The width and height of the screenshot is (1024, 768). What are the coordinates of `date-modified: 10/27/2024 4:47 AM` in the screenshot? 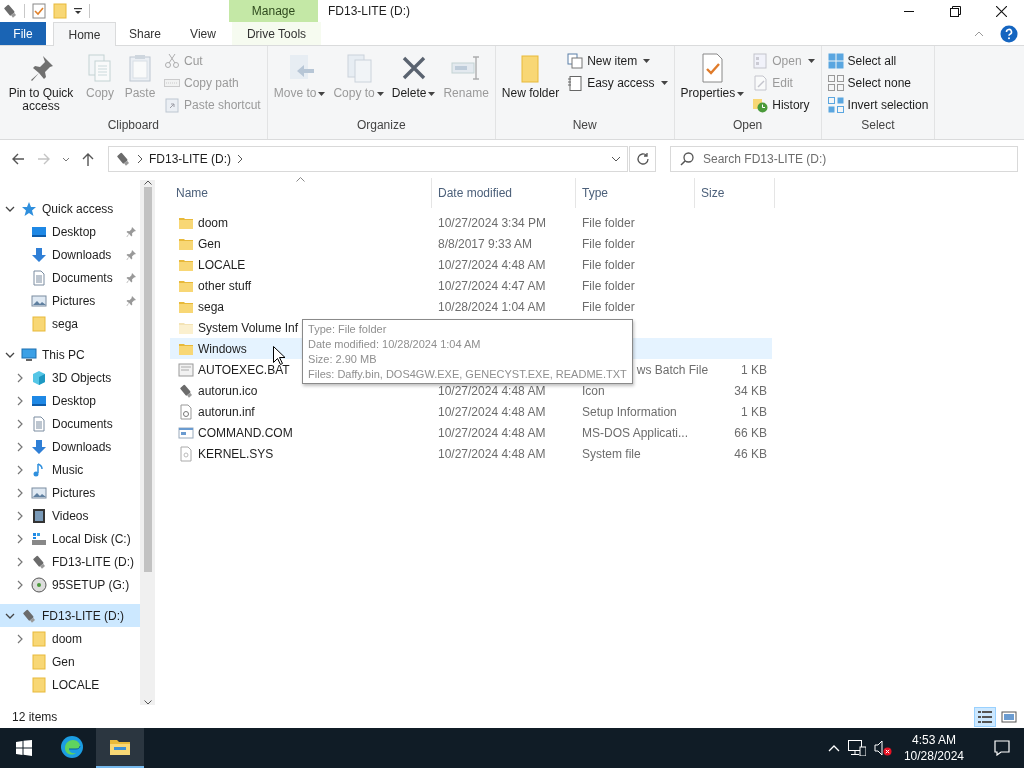 It's located at (492, 285).